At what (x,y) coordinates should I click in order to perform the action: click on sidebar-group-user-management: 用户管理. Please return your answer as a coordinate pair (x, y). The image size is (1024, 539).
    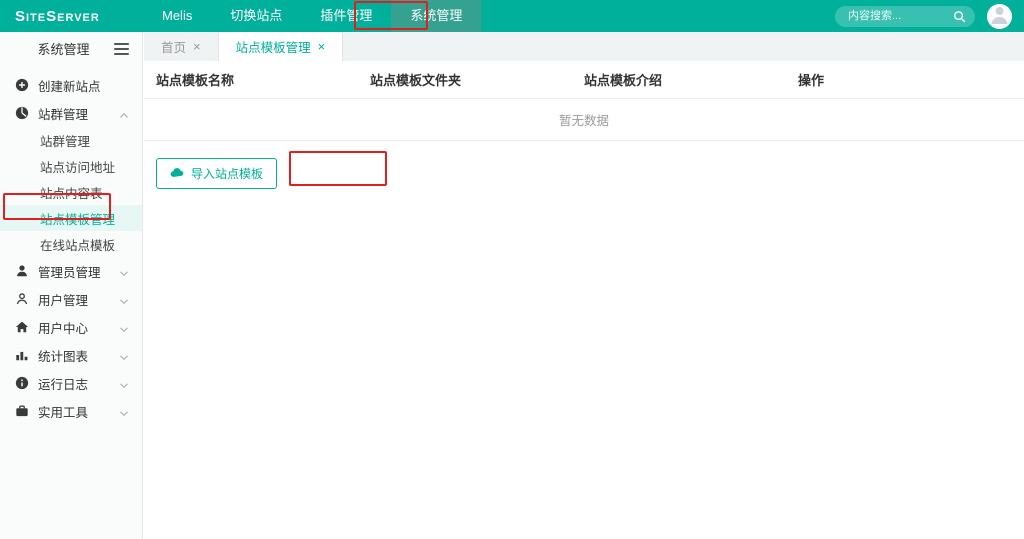
    Looking at the image, I should click on (71, 299).